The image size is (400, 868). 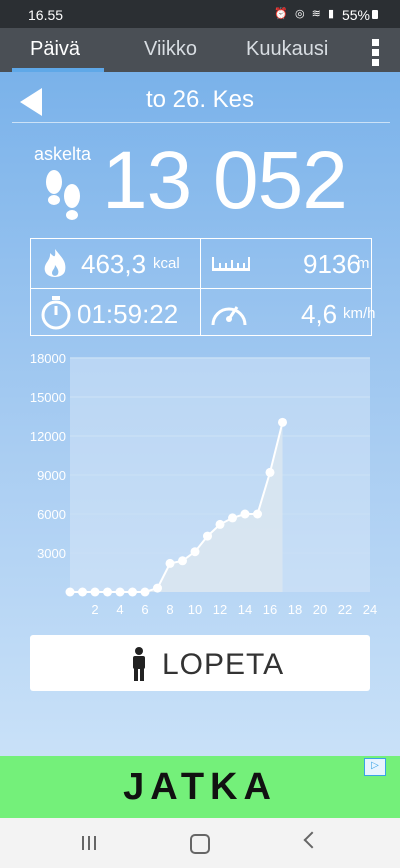 What do you see at coordinates (119, 609) in the screenshot?
I see `x-tick-label: 4` at bounding box center [119, 609].